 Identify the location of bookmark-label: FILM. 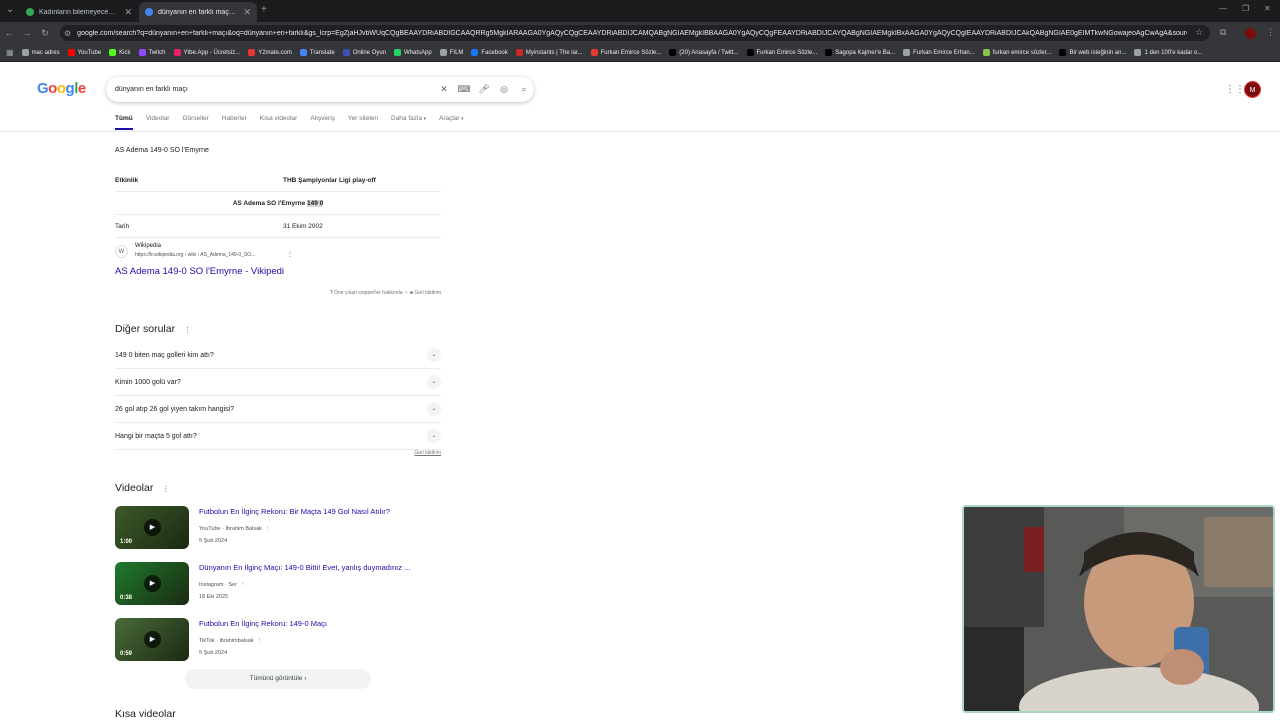
(456, 52).